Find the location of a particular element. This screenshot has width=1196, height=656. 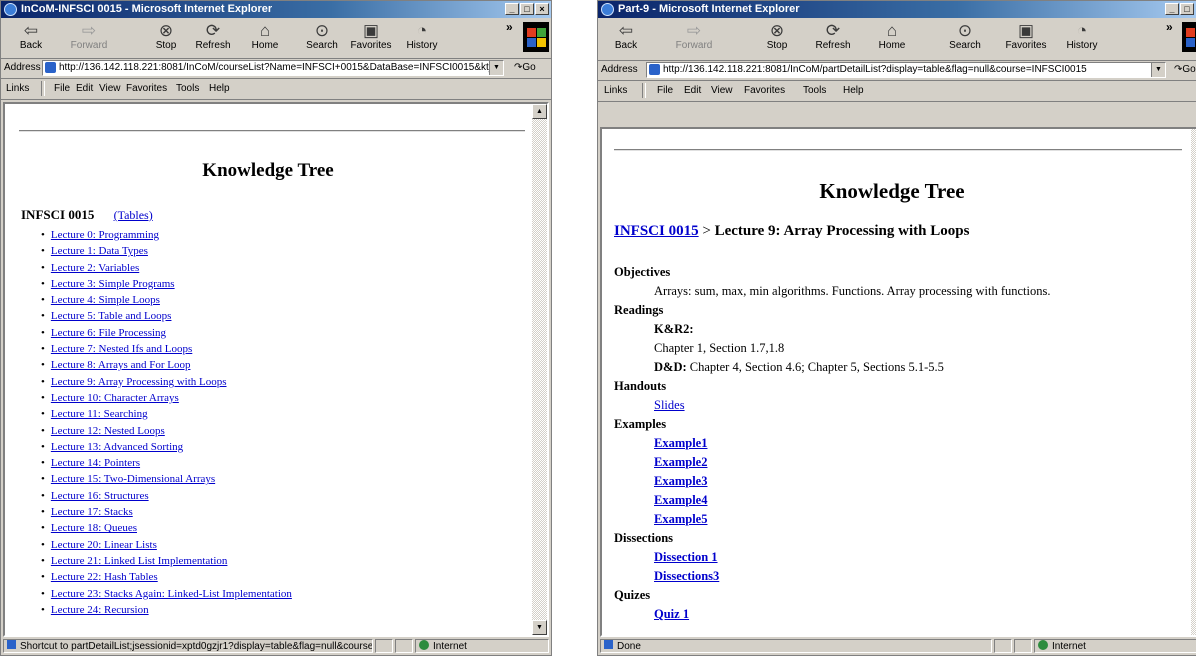

example-link: Example5 is located at coordinates (680, 519).